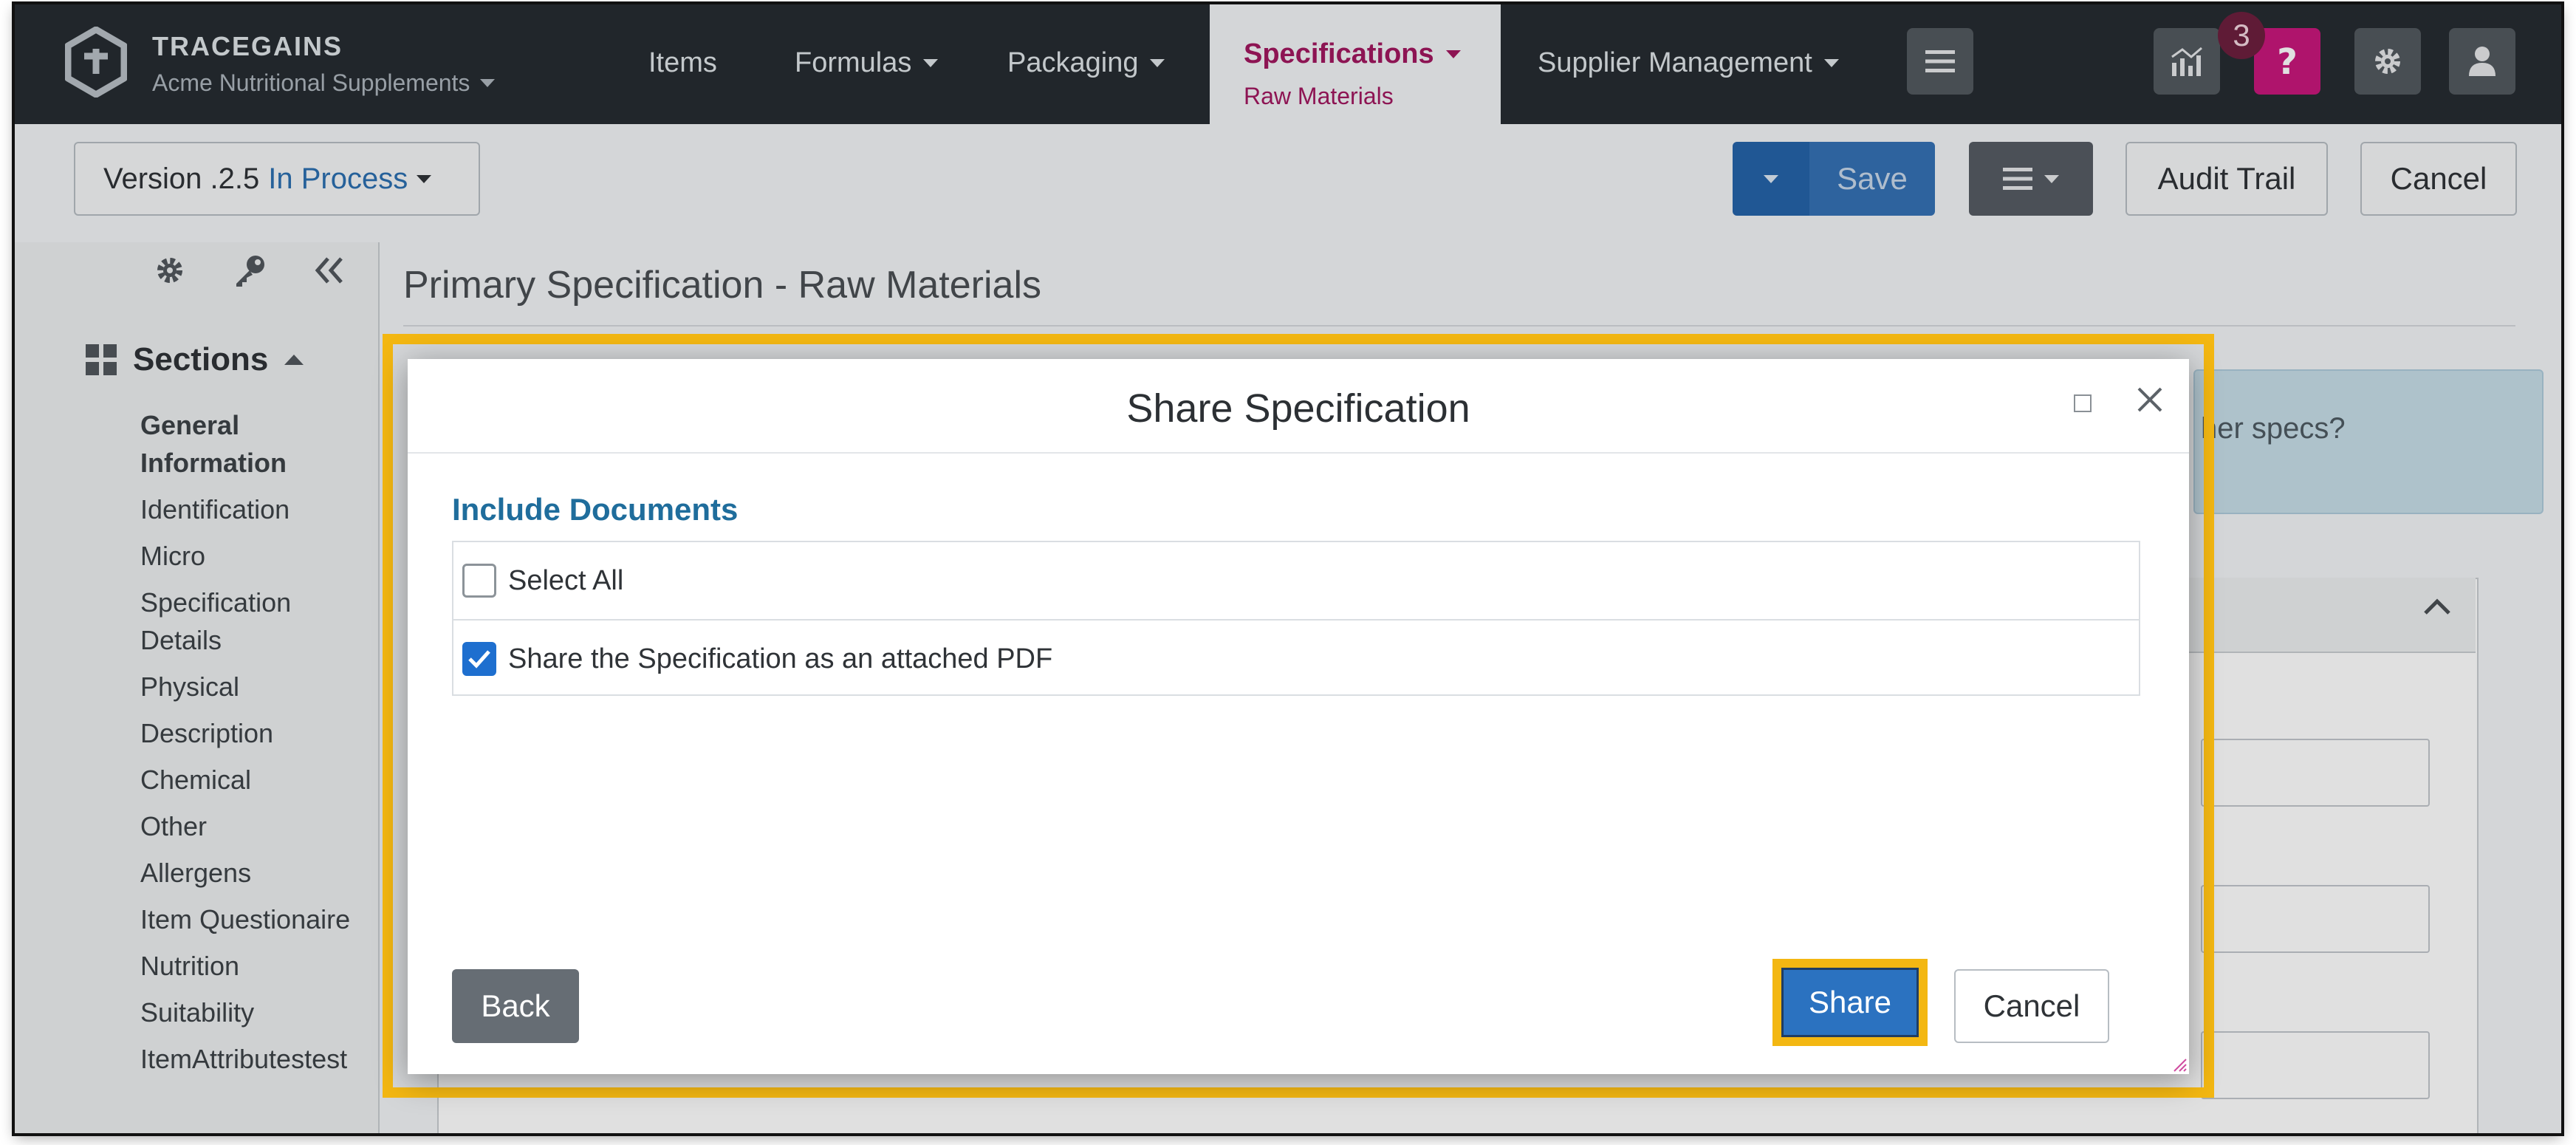 The image size is (2576, 1145). What do you see at coordinates (1296, 581) in the screenshot?
I see `select-all-row: Select All` at bounding box center [1296, 581].